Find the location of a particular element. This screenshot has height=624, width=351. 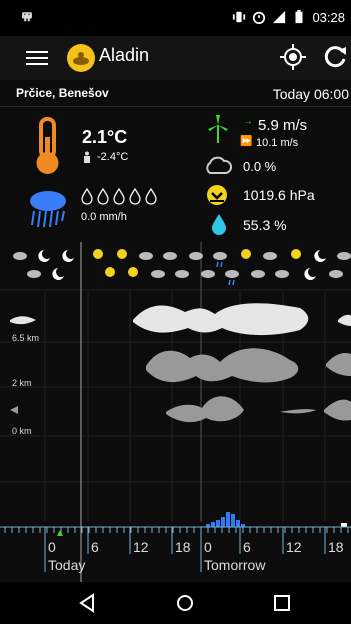

day-label-tomorrow: Tomorrow is located at coordinates (235, 565).